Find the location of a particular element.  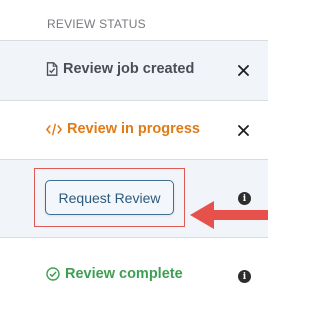

info-icon: i is located at coordinates (244, 276).